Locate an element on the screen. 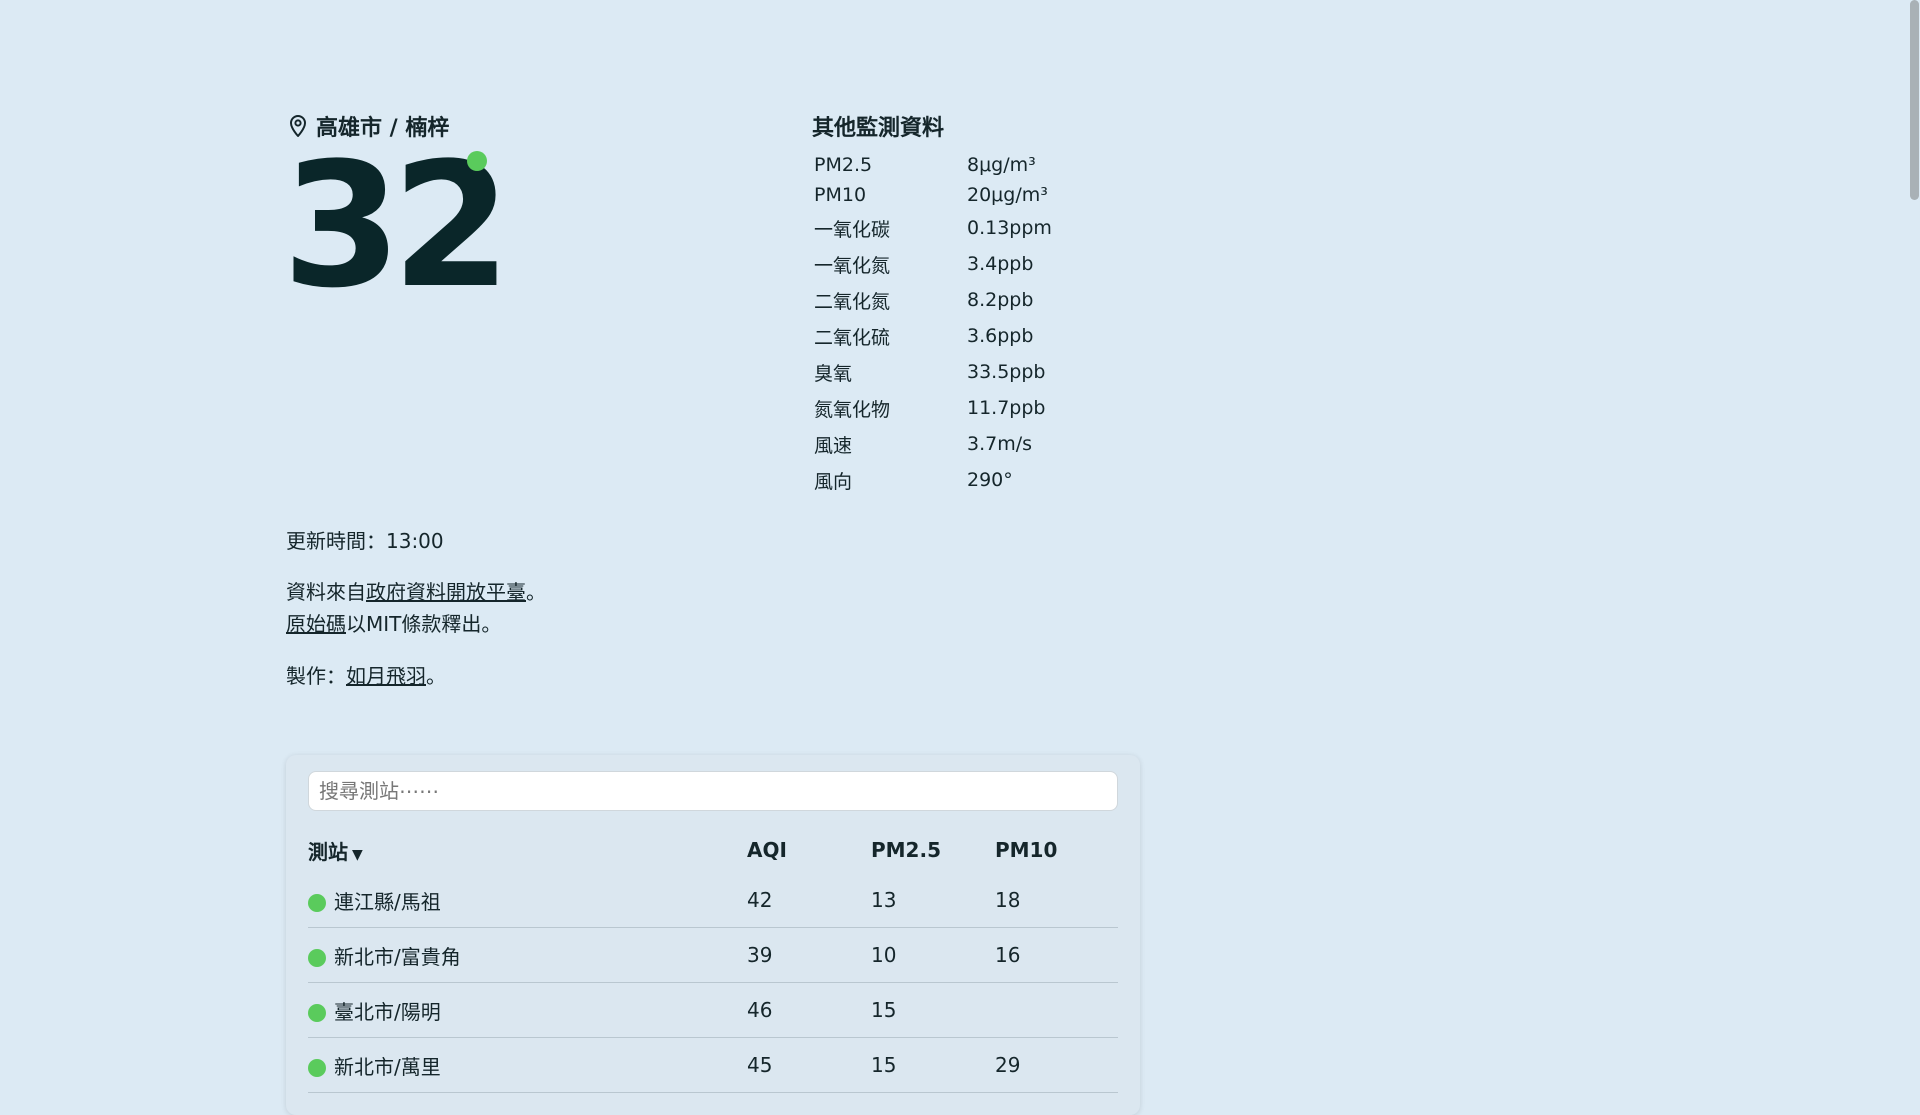  metric-row: PM10 20μg/m³ is located at coordinates (932, 195).